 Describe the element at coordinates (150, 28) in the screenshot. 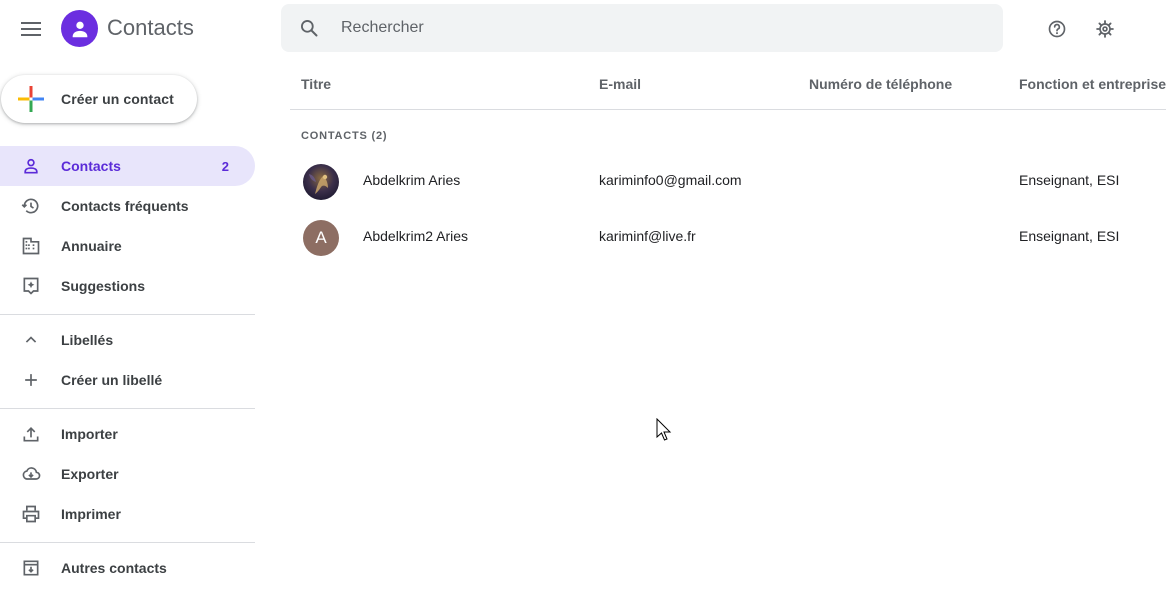

I see `app-title: Contacts` at that location.